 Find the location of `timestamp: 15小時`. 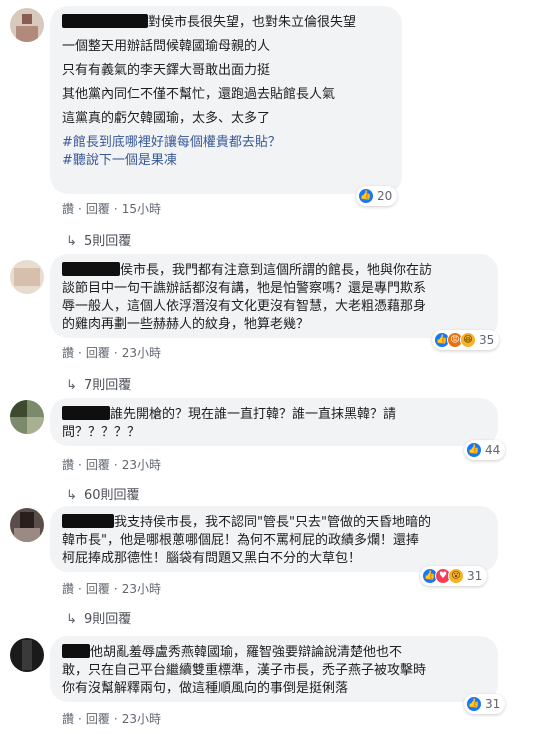

timestamp: 15小時 is located at coordinates (141, 209).